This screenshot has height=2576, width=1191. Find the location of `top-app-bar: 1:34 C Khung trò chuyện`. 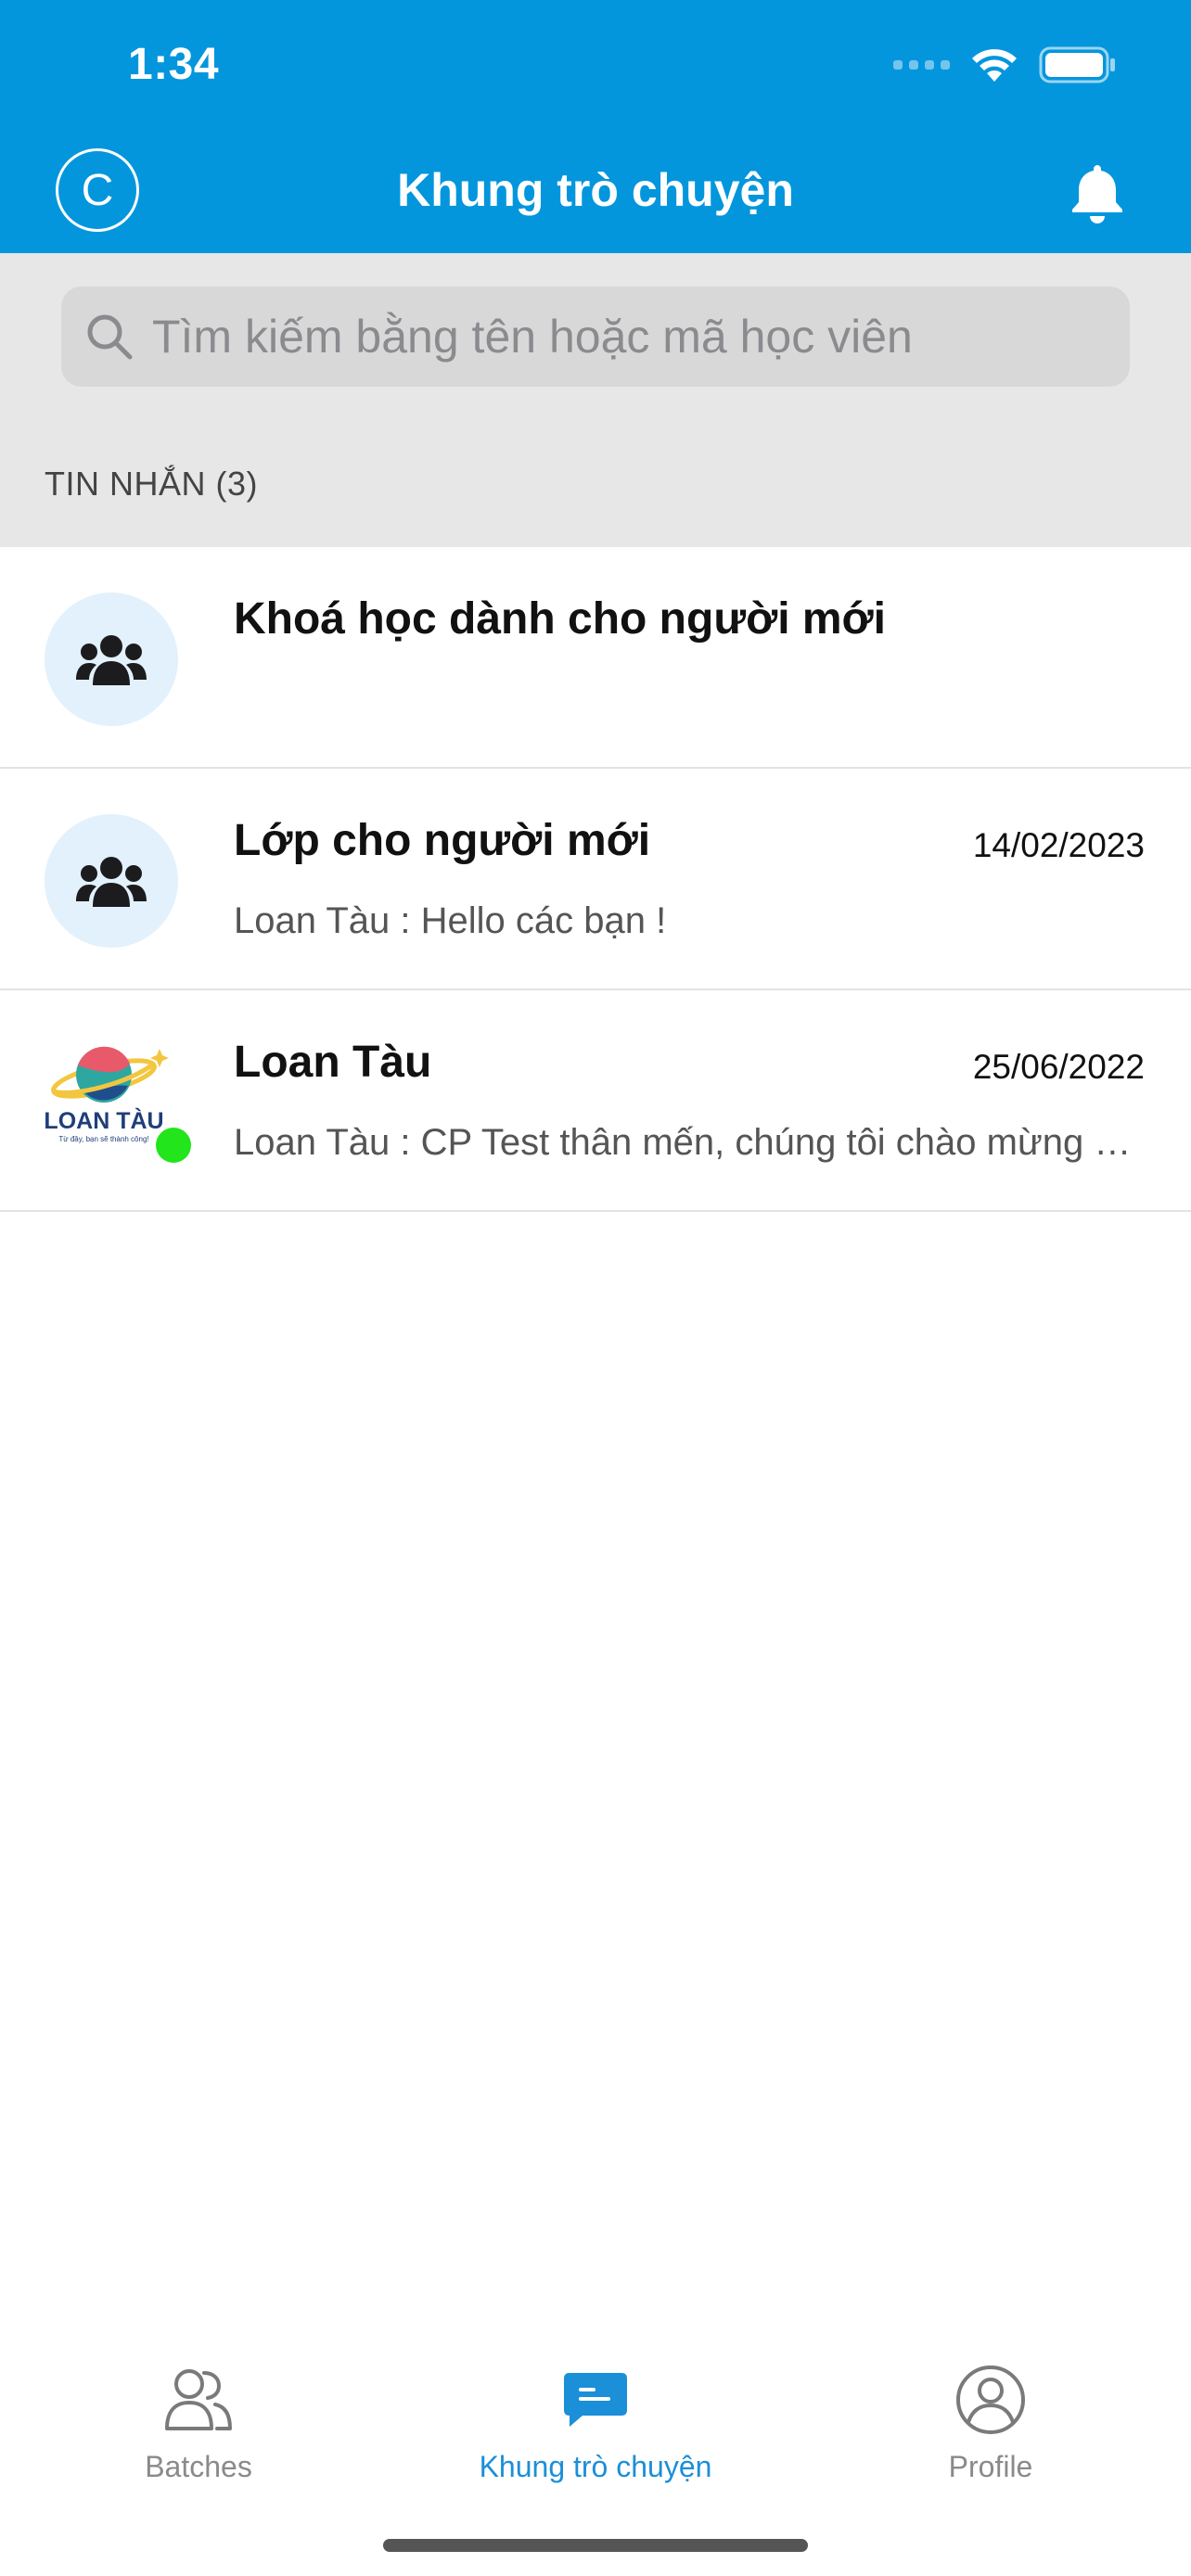

top-app-bar: 1:34 C Khung trò chuyện is located at coordinates (595, 126).